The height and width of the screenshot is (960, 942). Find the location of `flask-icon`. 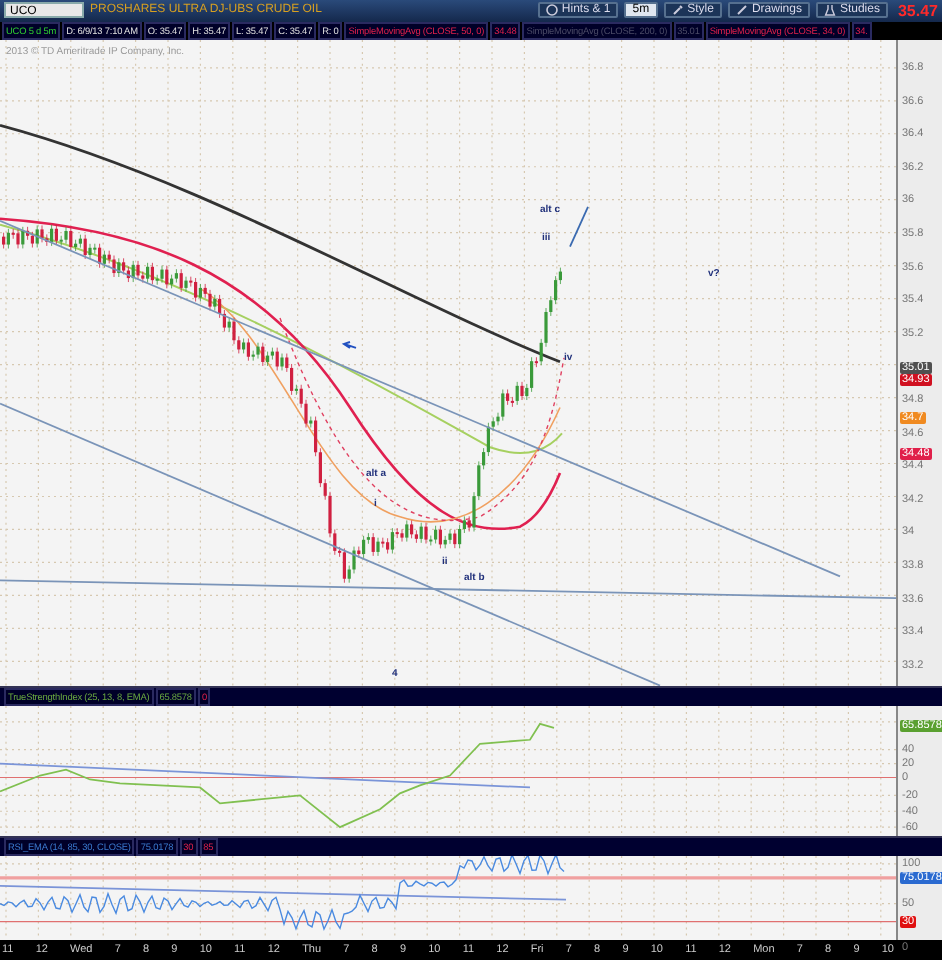

flask-icon is located at coordinates (829, 10).